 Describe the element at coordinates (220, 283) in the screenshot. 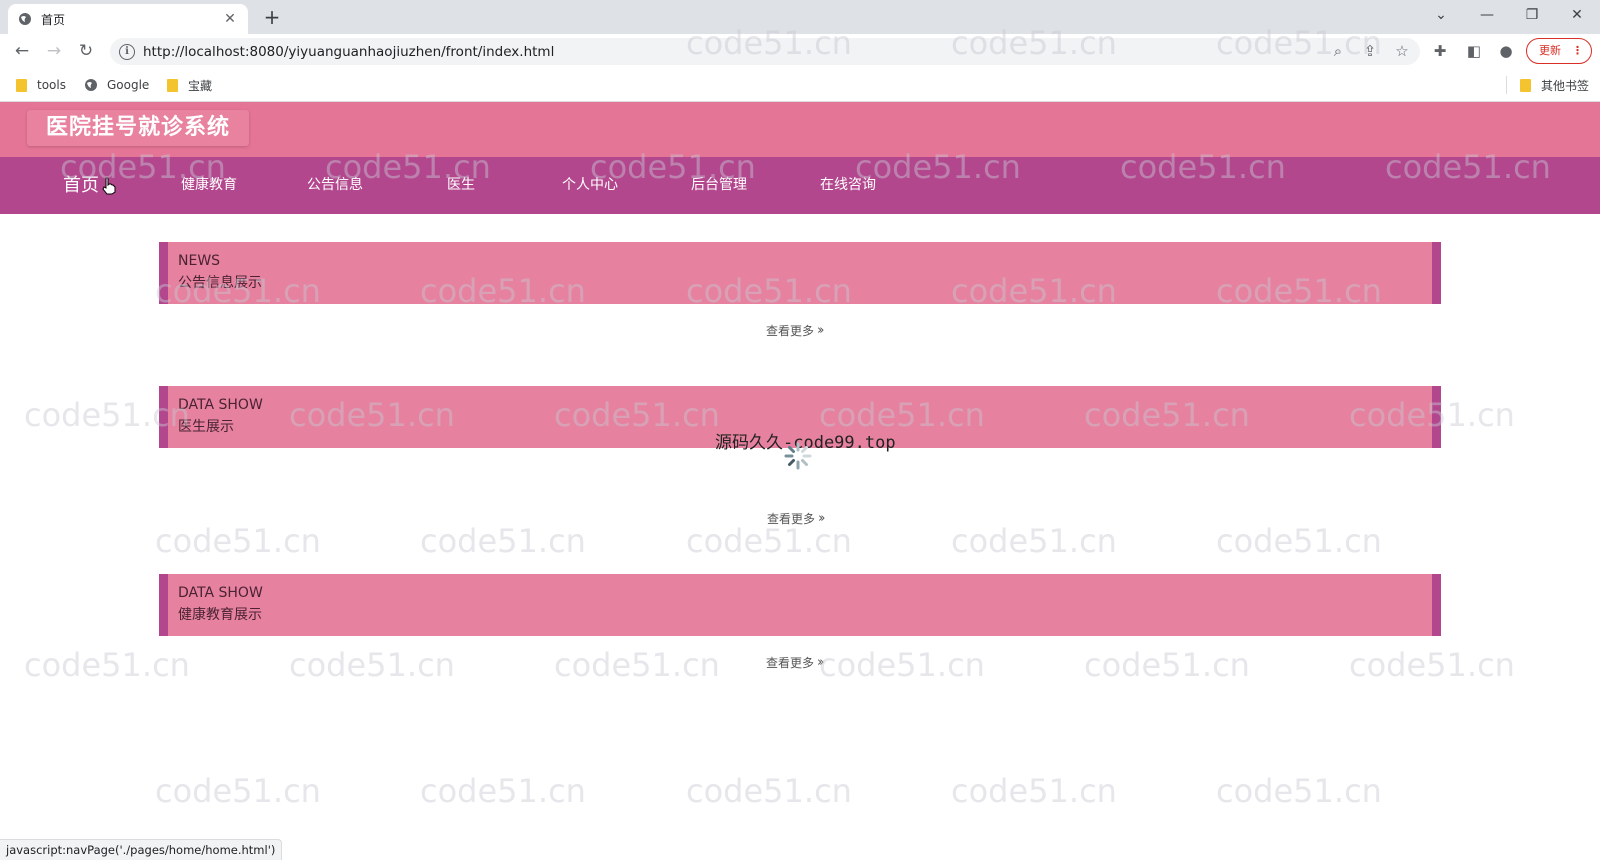

I see `section-title: 公告信息展示` at that location.